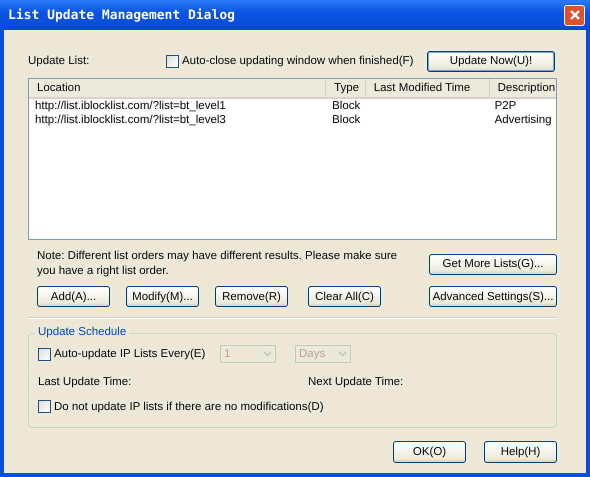  What do you see at coordinates (523, 88) in the screenshot?
I see `column-header: Description` at bounding box center [523, 88].